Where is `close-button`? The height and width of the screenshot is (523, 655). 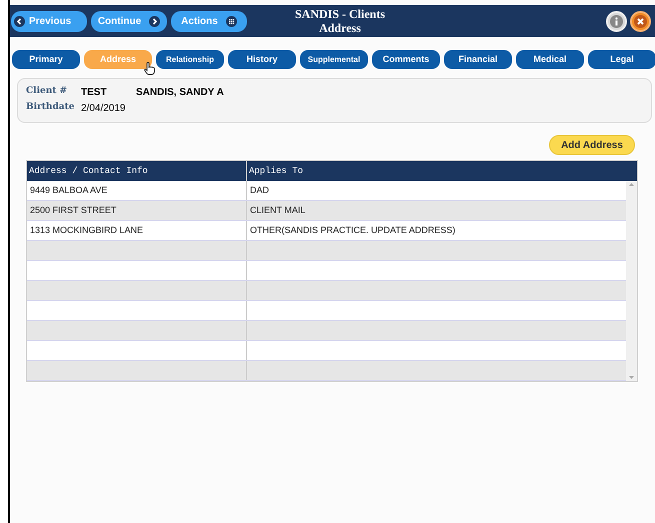 close-button is located at coordinates (640, 21).